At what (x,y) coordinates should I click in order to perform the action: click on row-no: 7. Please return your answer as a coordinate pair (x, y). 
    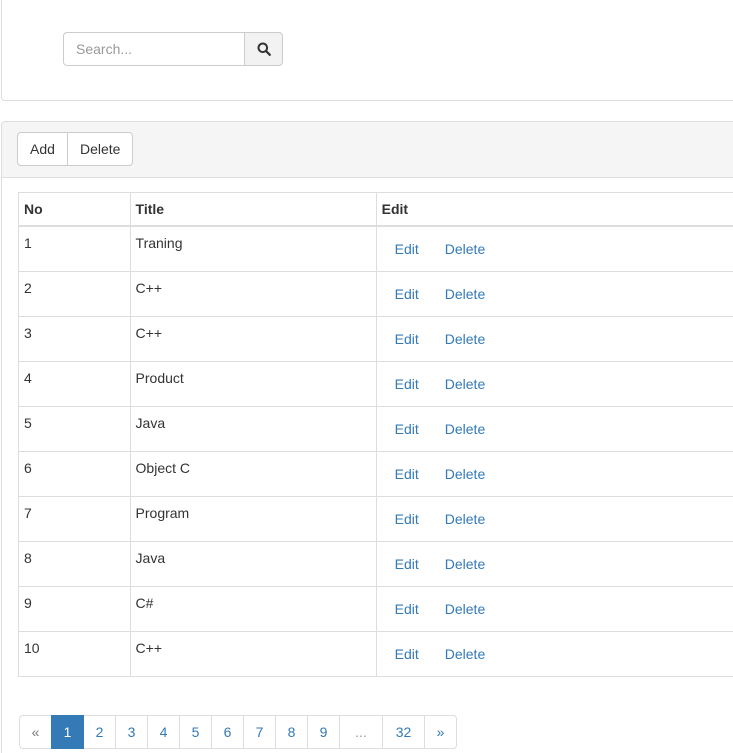
    Looking at the image, I should click on (74, 518).